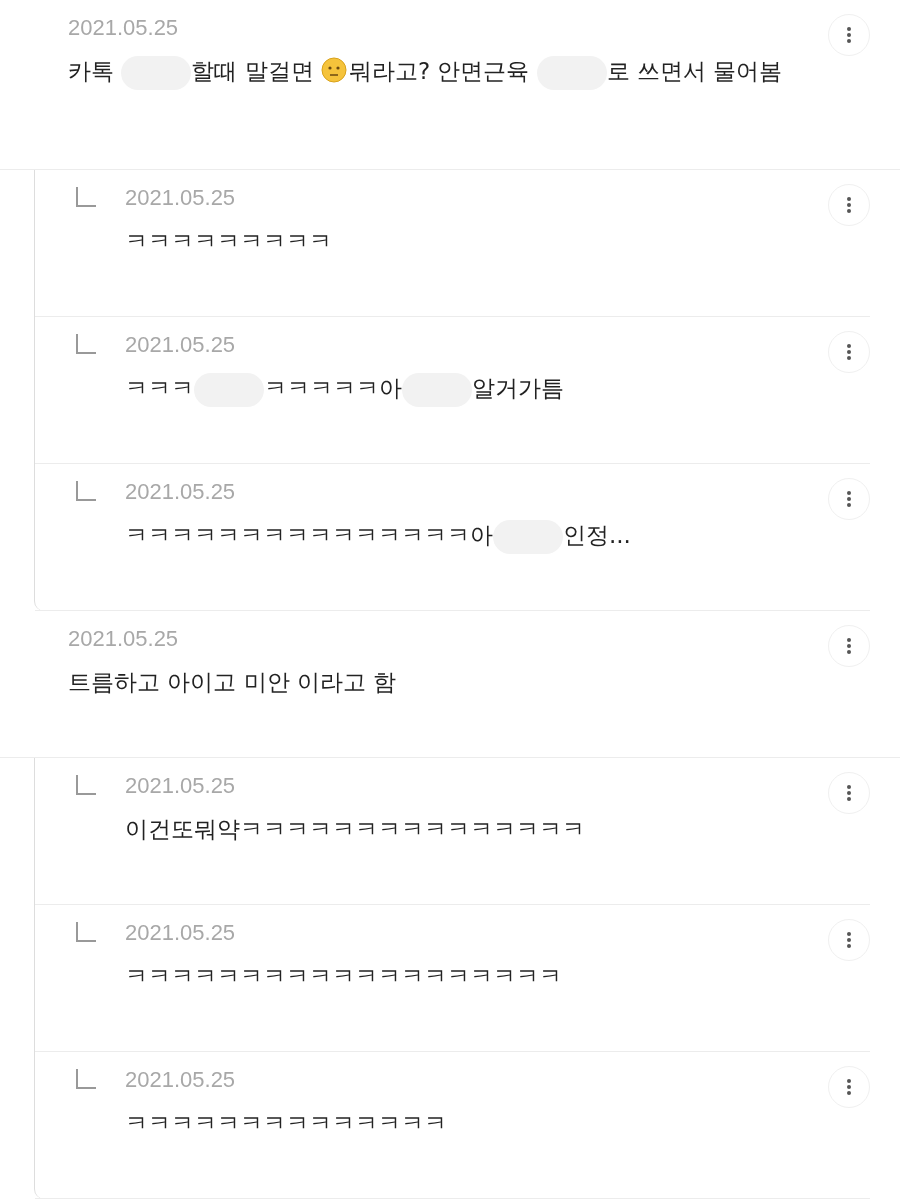 This screenshot has width=900, height=1200. What do you see at coordinates (333, 70) in the screenshot?
I see `emoji-icon` at bounding box center [333, 70].